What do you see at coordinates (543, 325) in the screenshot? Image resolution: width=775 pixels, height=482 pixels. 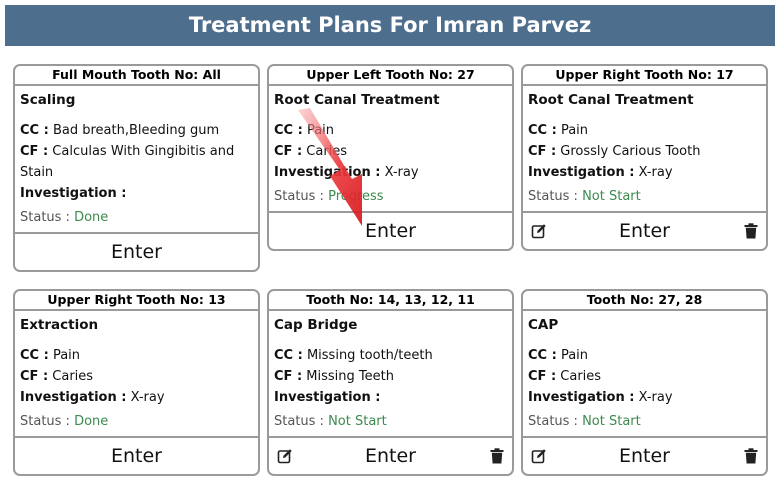 I see `treatment-name: CAP` at bounding box center [543, 325].